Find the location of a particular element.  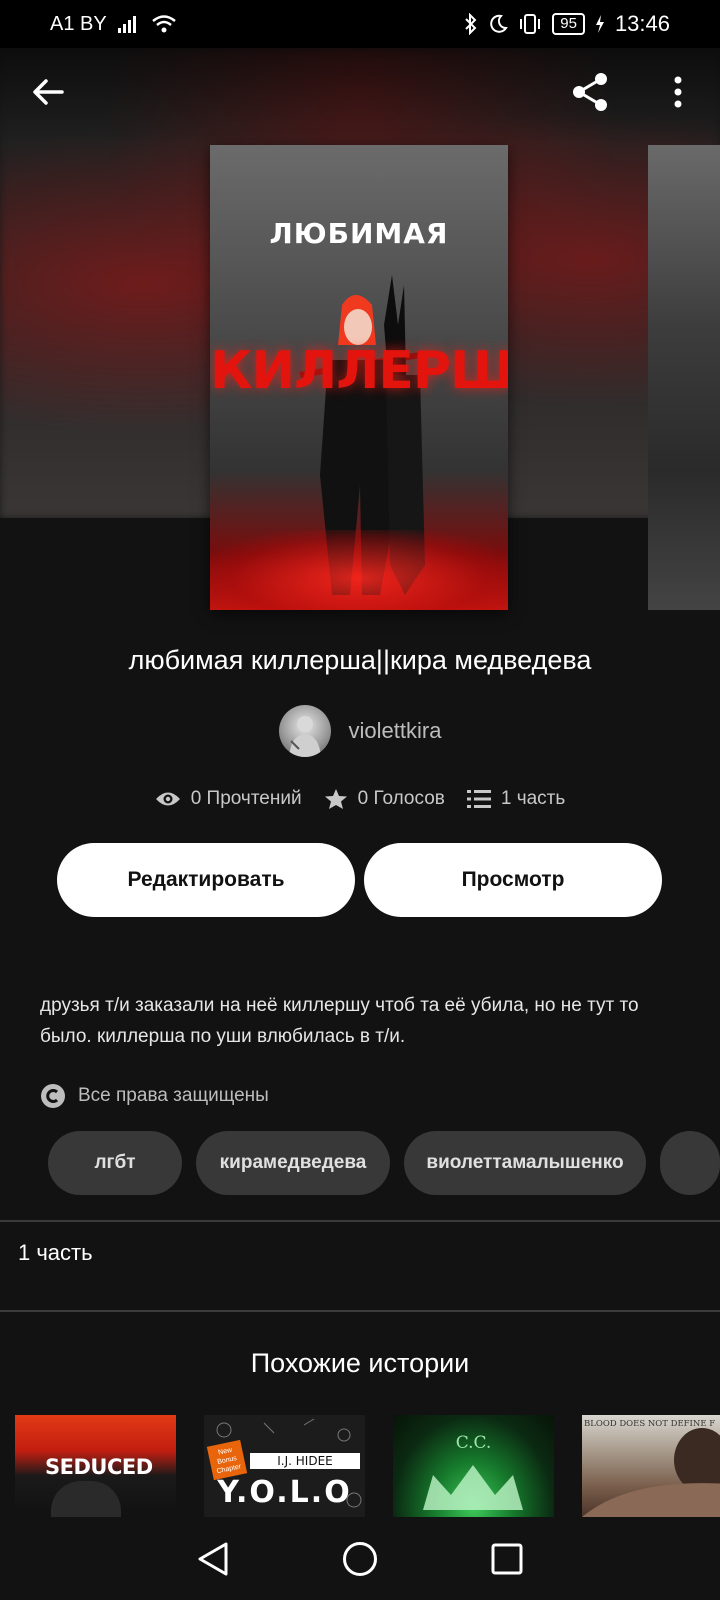

more-vertical-icon is located at coordinates (678, 92).